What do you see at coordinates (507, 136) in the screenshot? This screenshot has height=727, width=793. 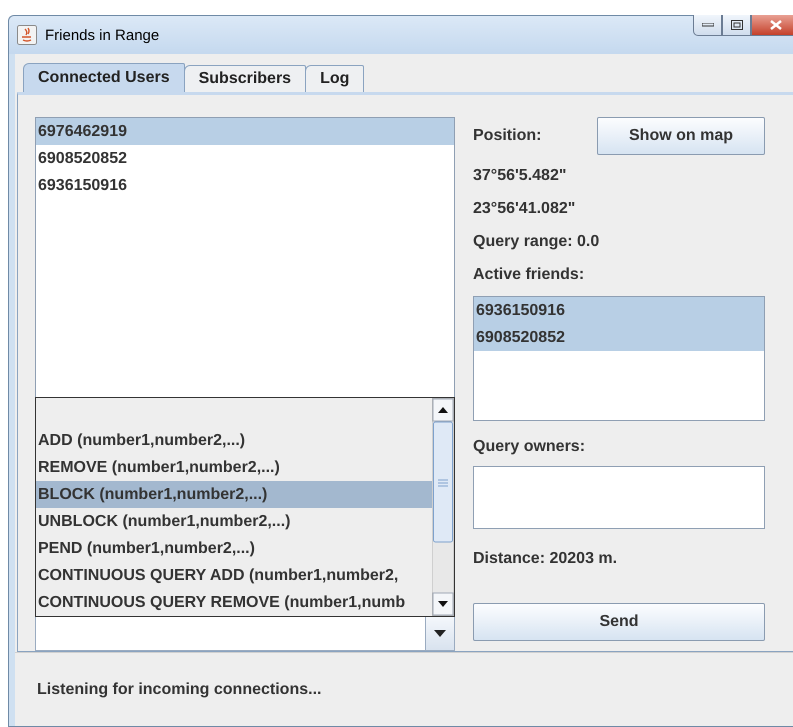 I see `position-label: Position:` at bounding box center [507, 136].